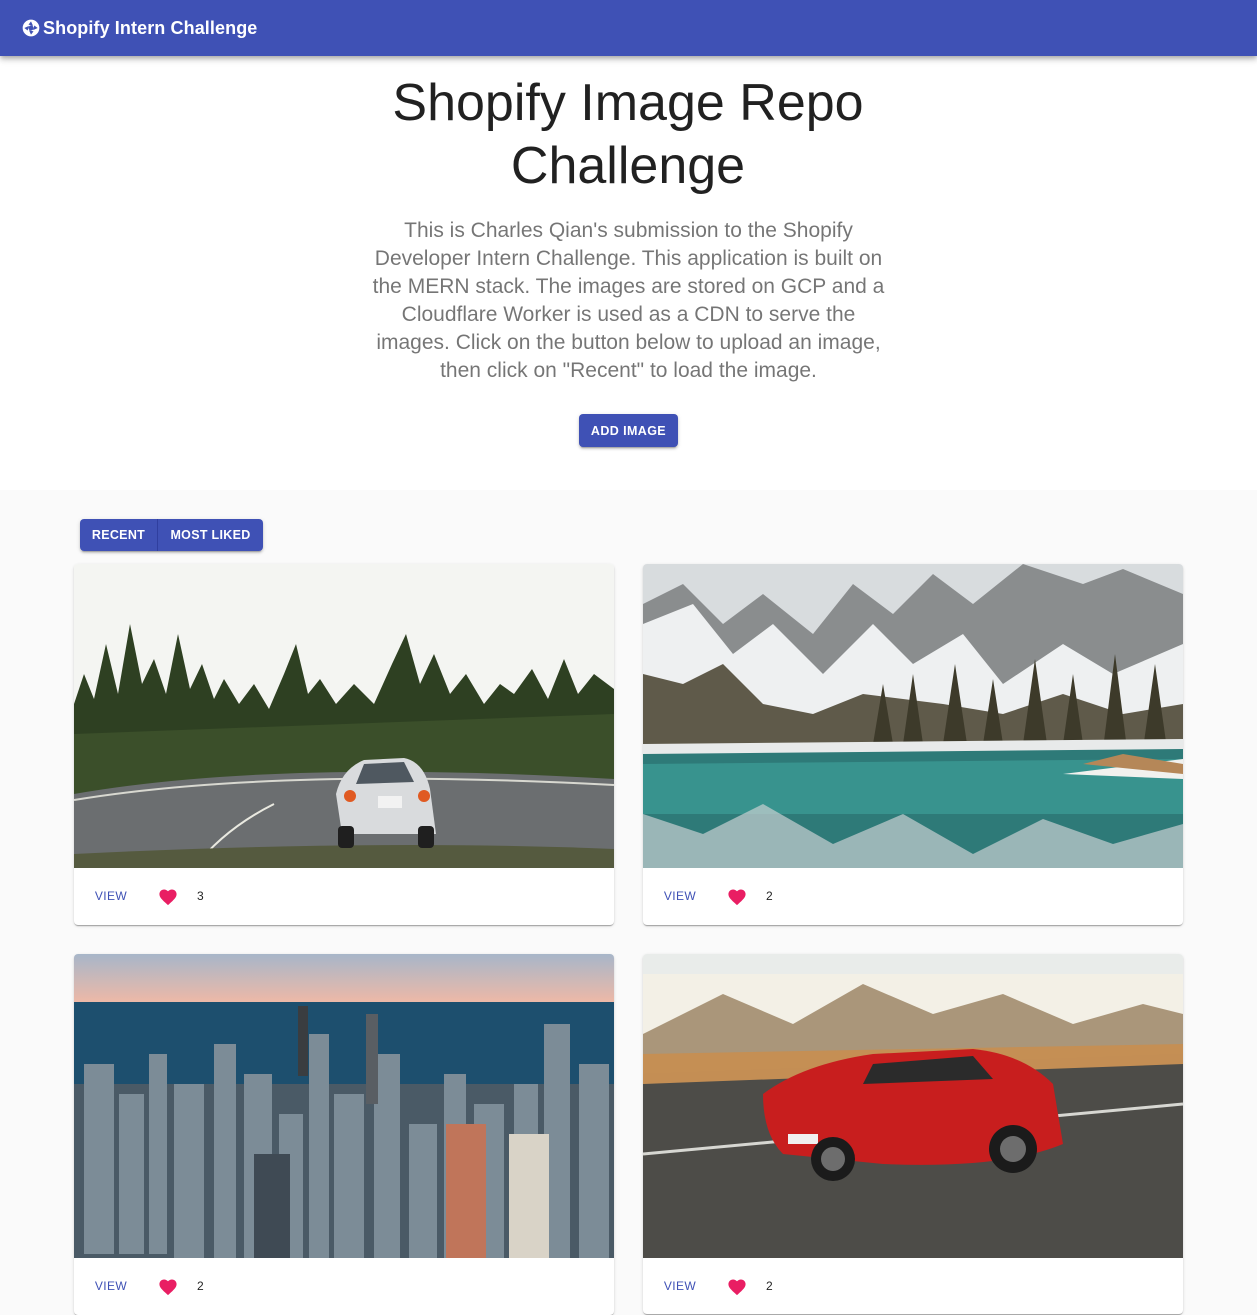  I want to click on app-bar: Shopify Intern Challenge, so click(628, 28).